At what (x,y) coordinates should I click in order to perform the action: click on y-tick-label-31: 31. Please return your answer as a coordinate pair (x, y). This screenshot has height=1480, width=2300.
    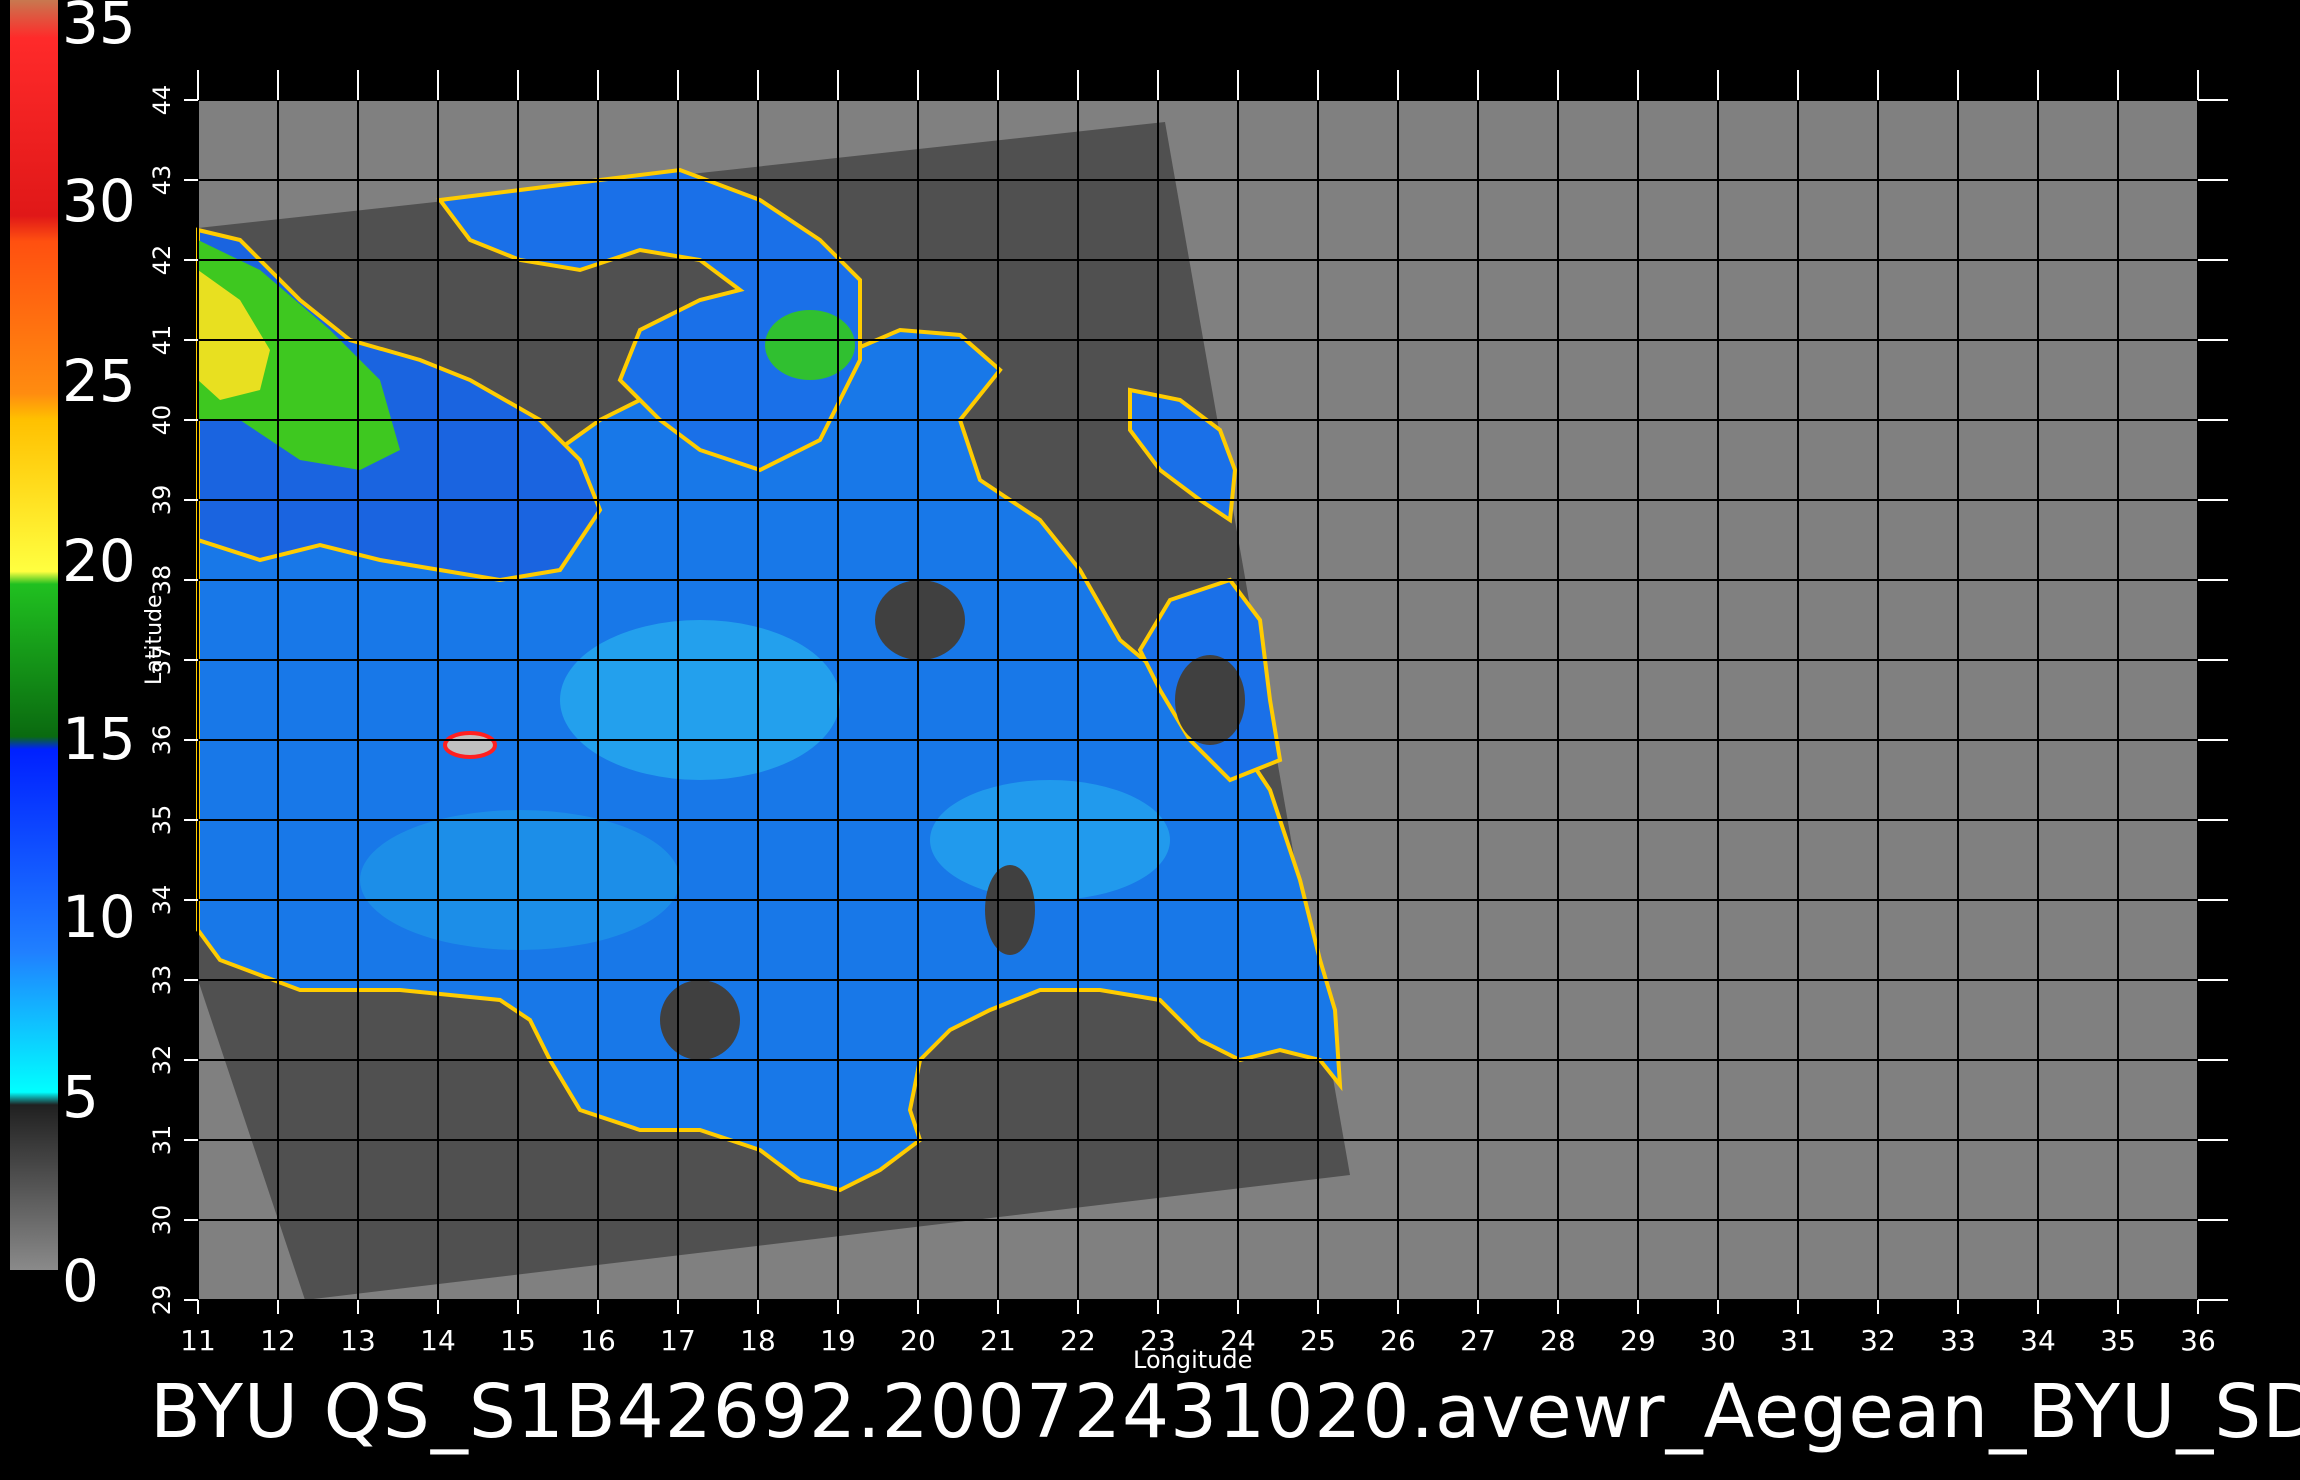
    Looking at the image, I should click on (162, 1140).